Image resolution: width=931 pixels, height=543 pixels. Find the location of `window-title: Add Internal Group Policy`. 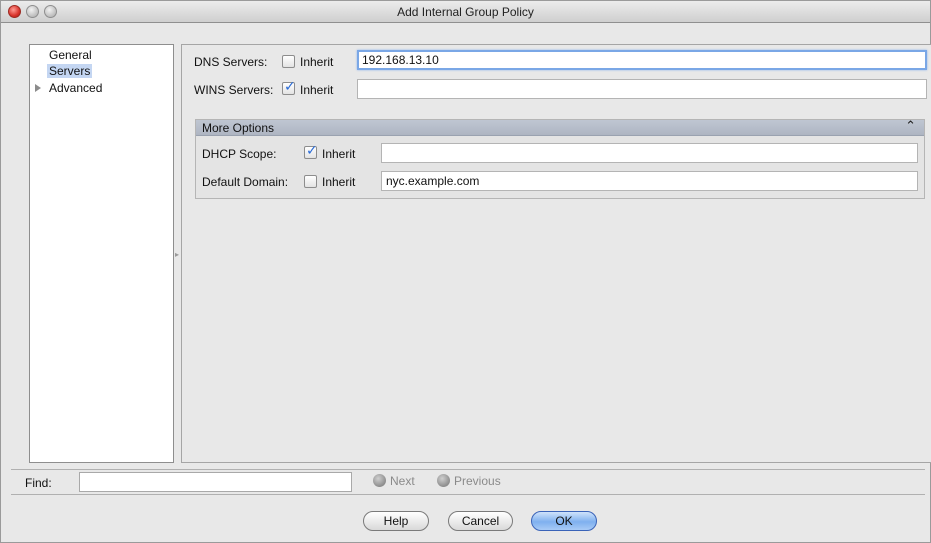

window-title: Add Internal Group Policy is located at coordinates (465, 12).